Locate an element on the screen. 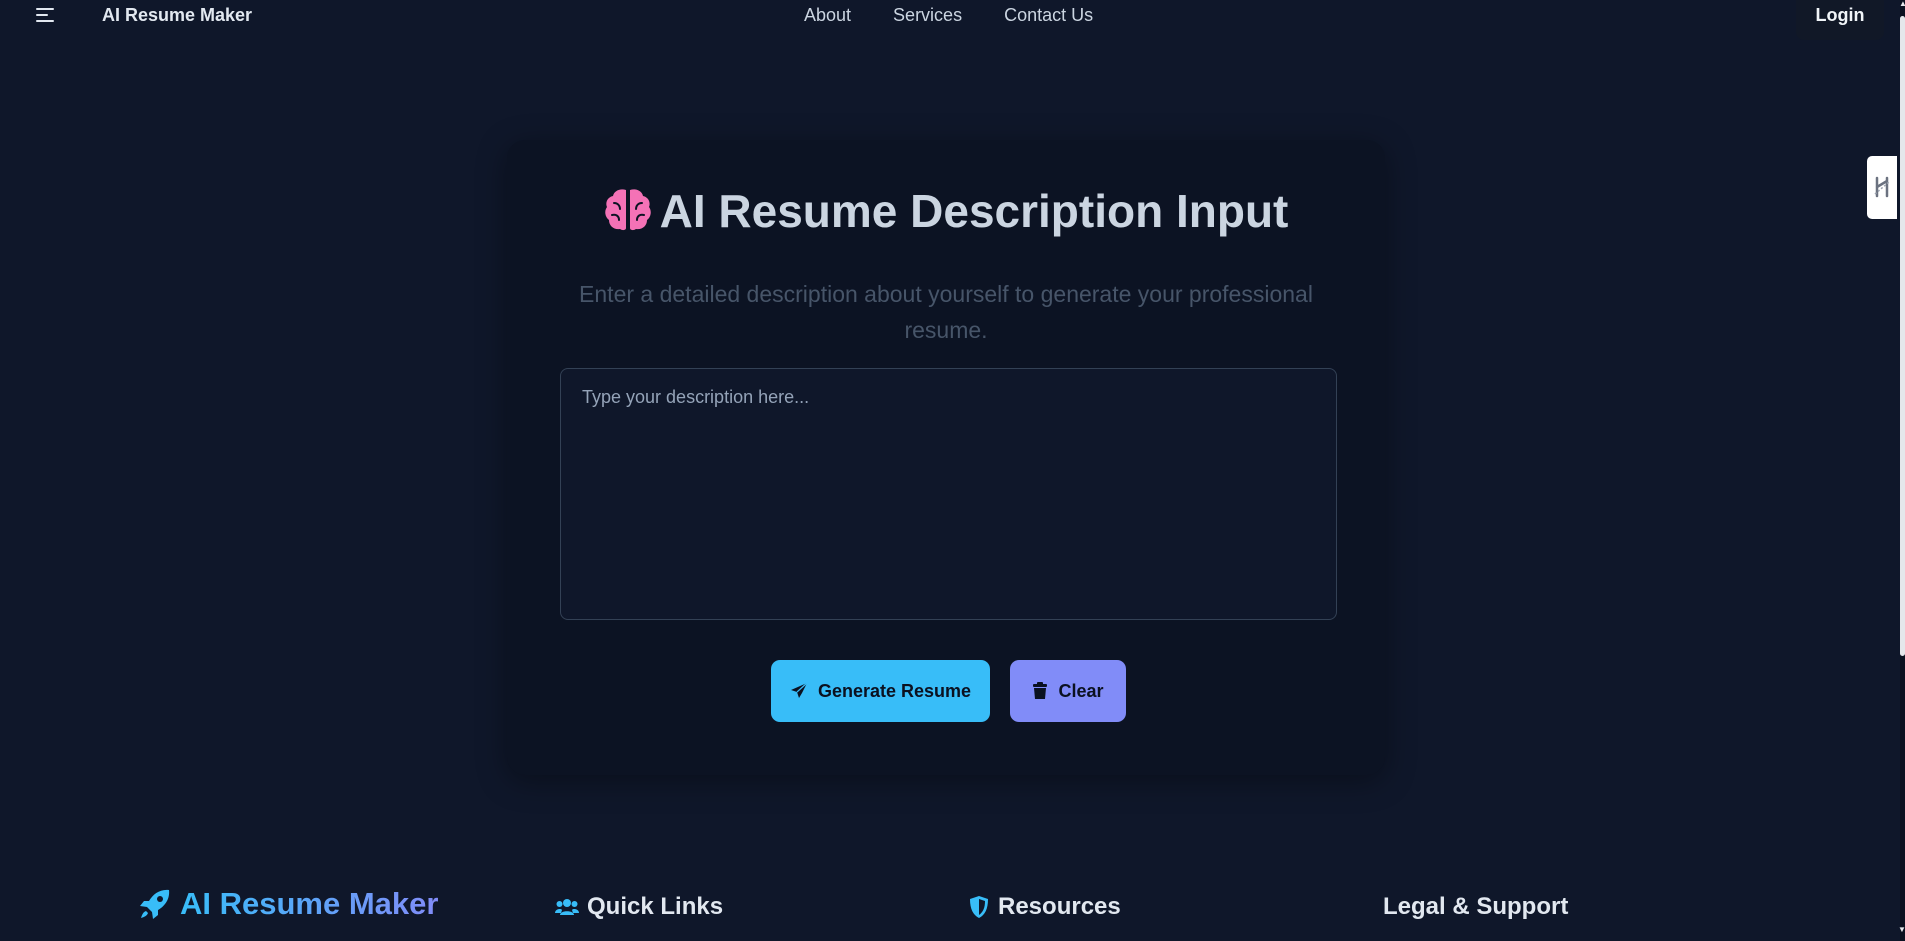 The image size is (1905, 941). brand-logo-text: AI Resume Maker is located at coordinates (177, 15).